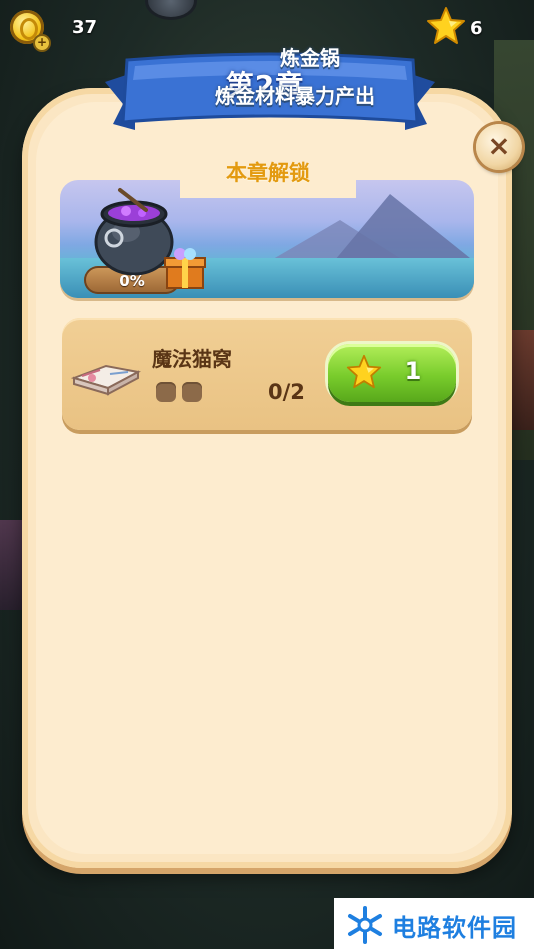 This screenshot has height=949, width=534. Describe the element at coordinates (192, 359) in the screenshot. I see `item-name: 魔法猫窝` at that location.